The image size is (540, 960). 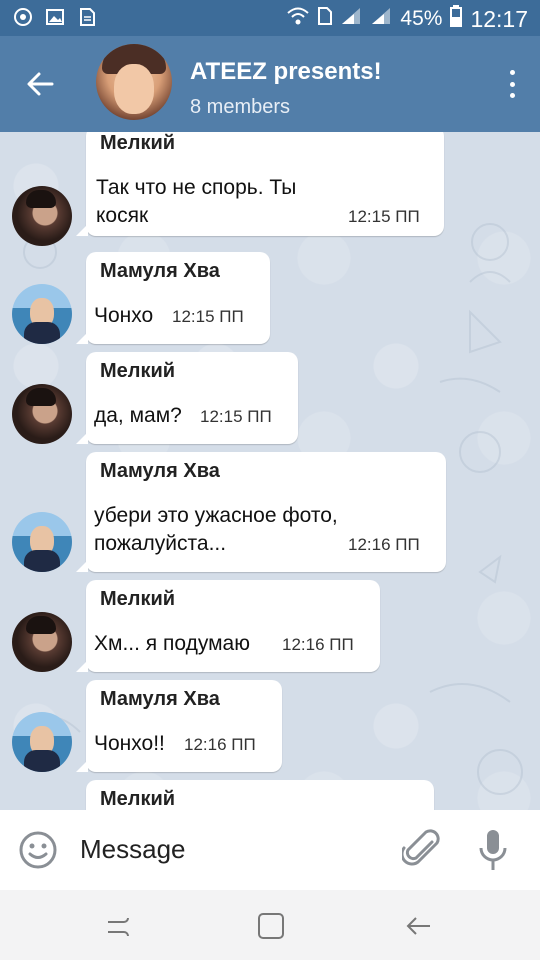 I want to click on more-vertical-icon, so click(x=512, y=84).